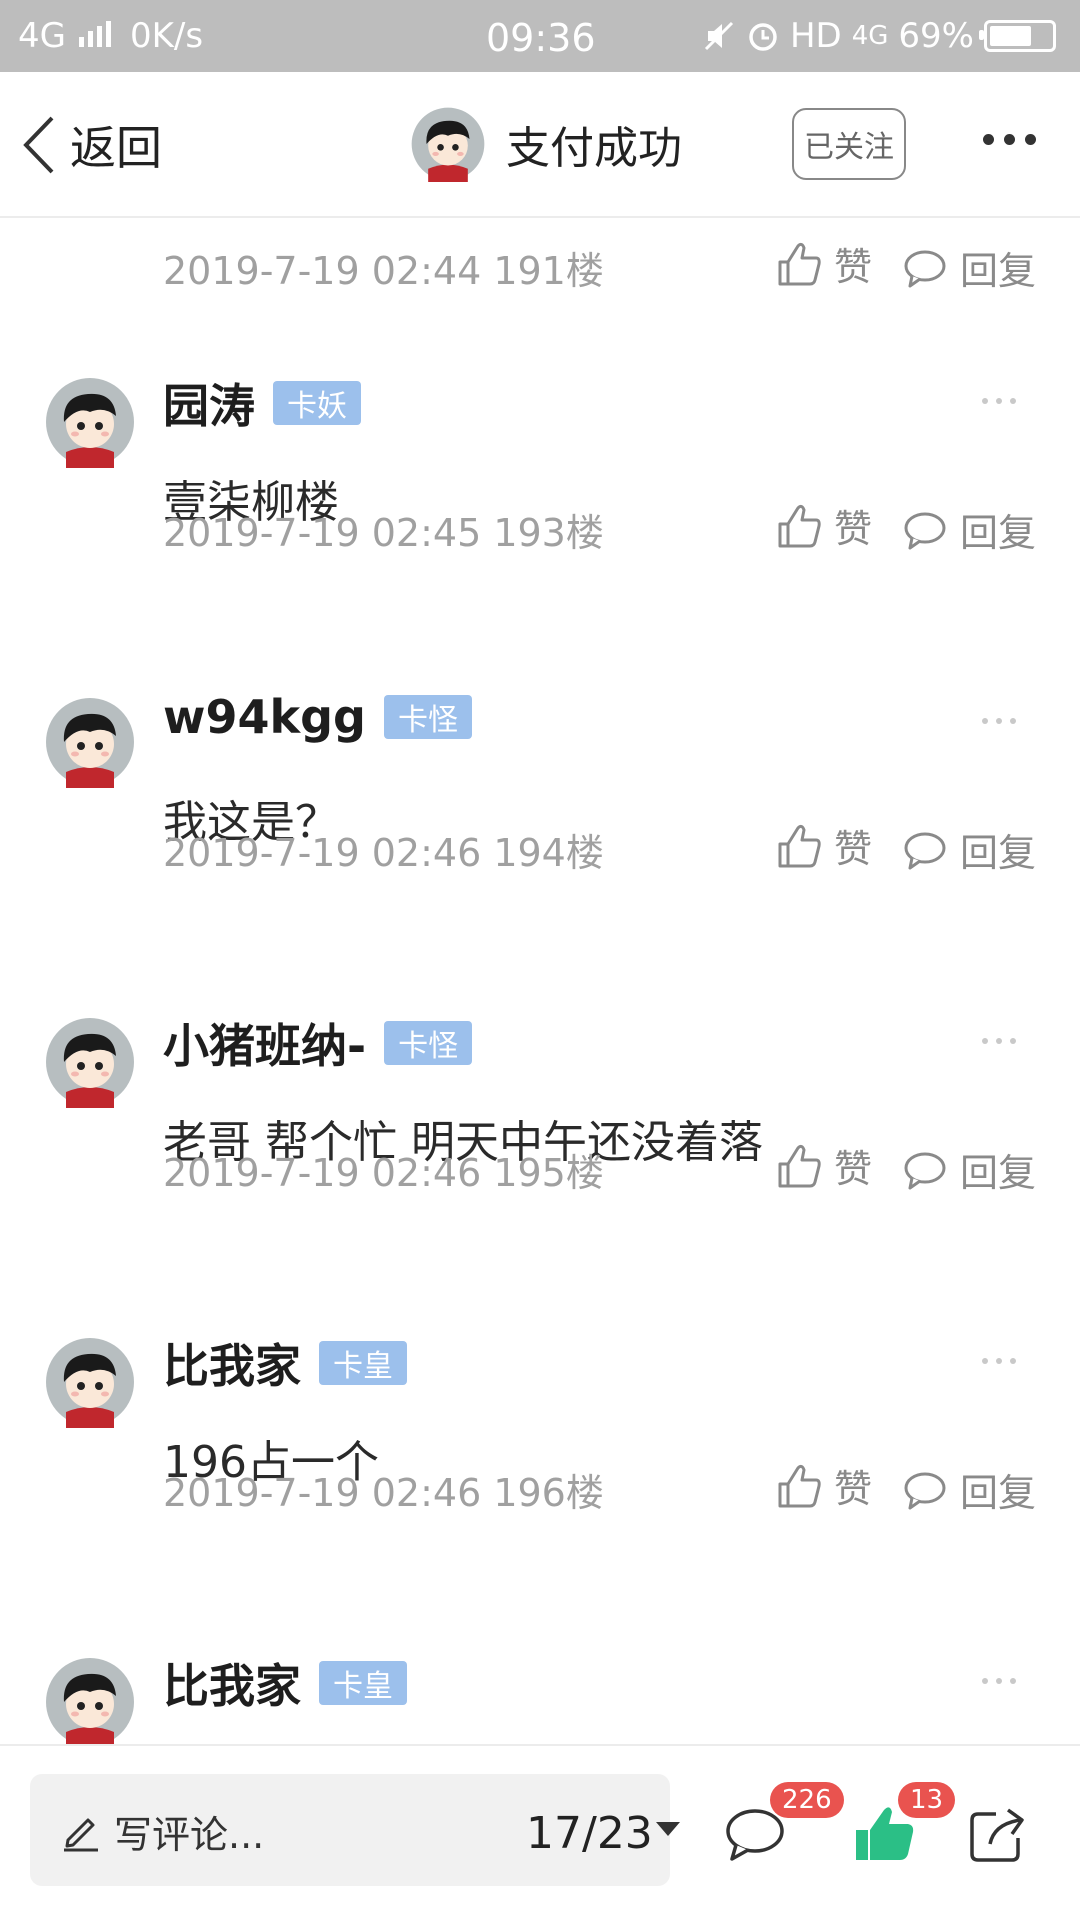 The image size is (1080, 1922). I want to click on comment-meta-row: 2019-7-19 02:46 195楼 赞 回复, so click(540, 1177).